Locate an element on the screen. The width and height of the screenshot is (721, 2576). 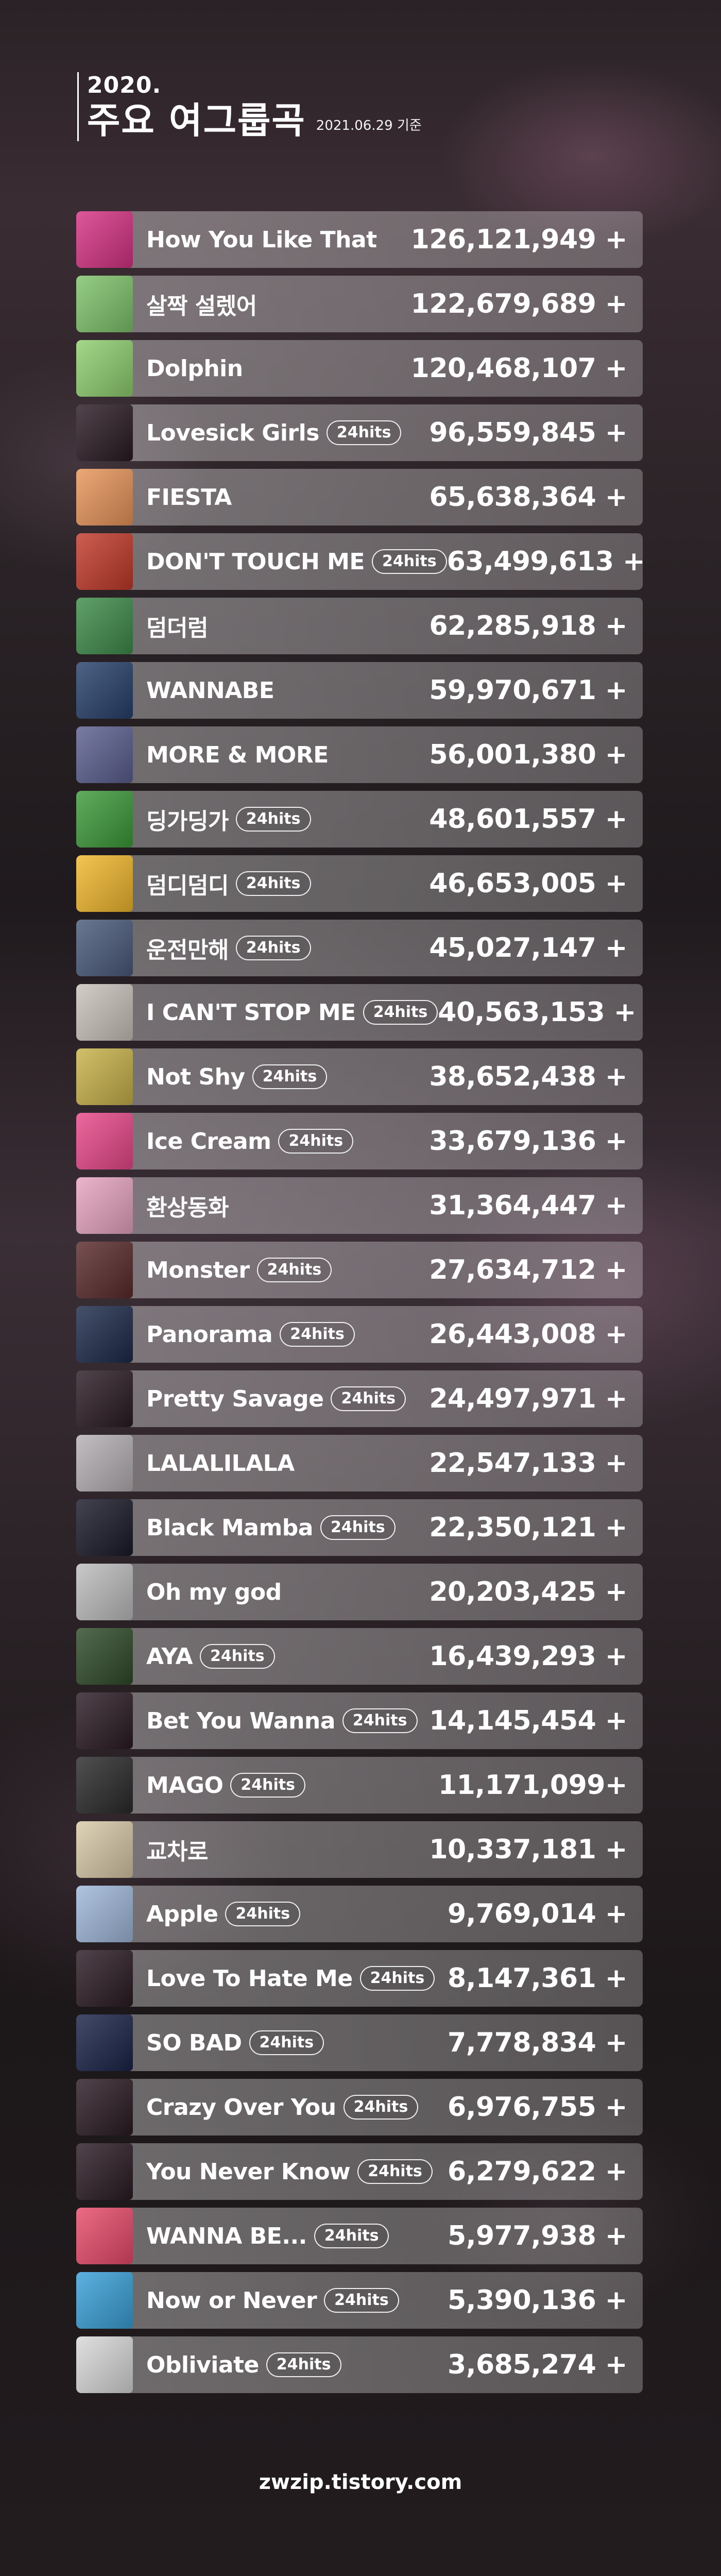
stream-count: 6,279,622 + is located at coordinates (537, 2171).